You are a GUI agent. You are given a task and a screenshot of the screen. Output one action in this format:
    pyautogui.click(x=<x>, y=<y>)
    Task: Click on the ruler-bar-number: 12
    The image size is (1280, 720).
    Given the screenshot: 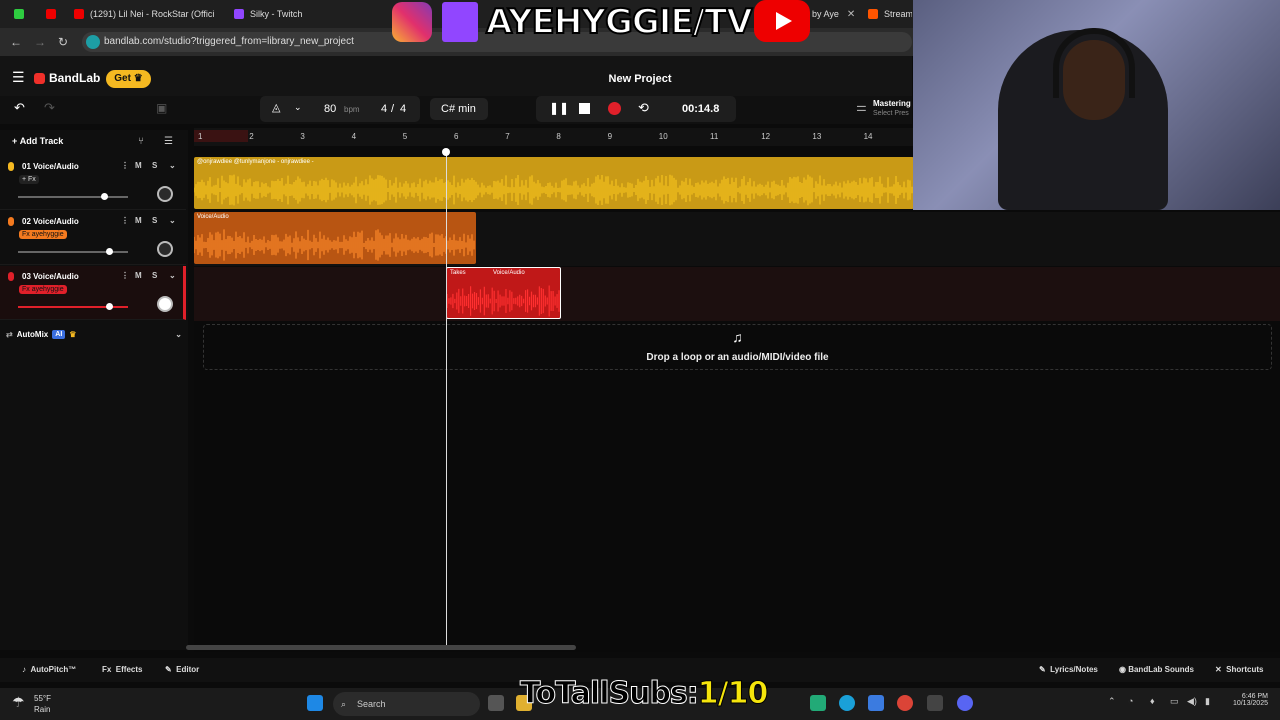 What is the action you would take?
    pyautogui.click(x=765, y=136)
    